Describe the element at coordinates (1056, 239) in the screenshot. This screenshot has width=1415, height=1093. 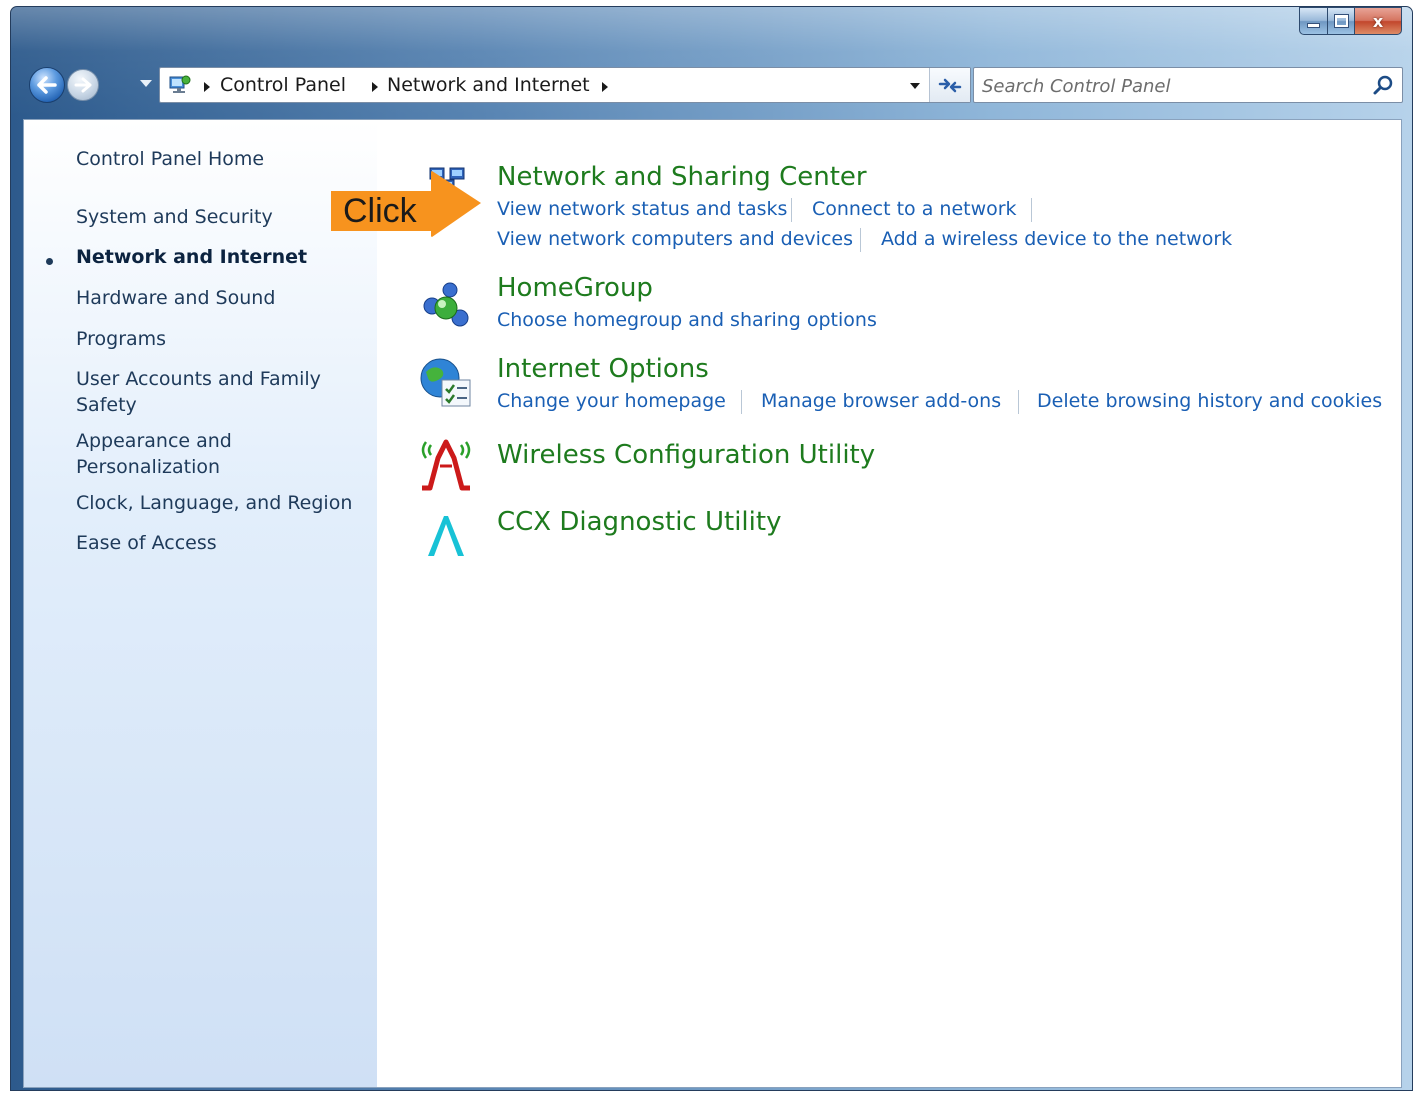
I see `task-add-wireless-device: Add a wireless device to the network` at that location.